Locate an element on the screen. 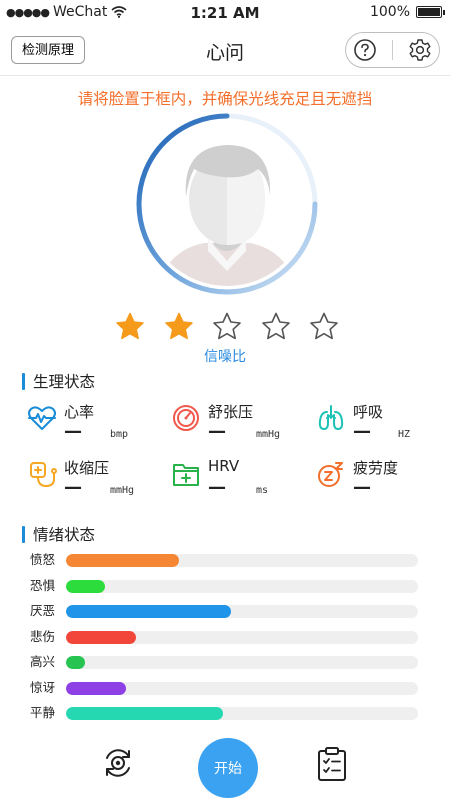  emotion-label: 悲伤 is located at coordinates (43, 636).